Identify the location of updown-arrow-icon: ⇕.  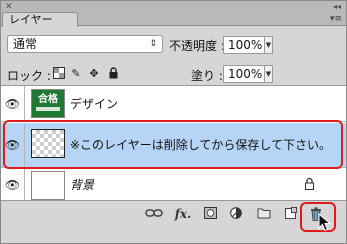
(153, 44).